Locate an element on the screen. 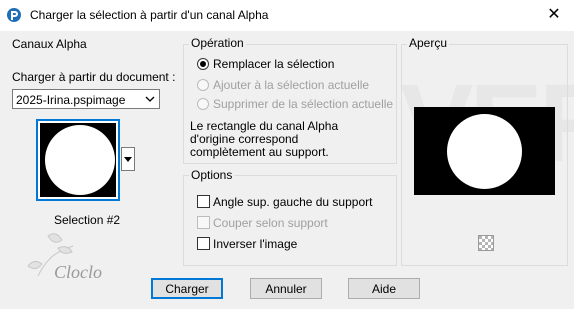 This screenshot has width=574, height=309. selection-thumbnail is located at coordinates (78, 160).